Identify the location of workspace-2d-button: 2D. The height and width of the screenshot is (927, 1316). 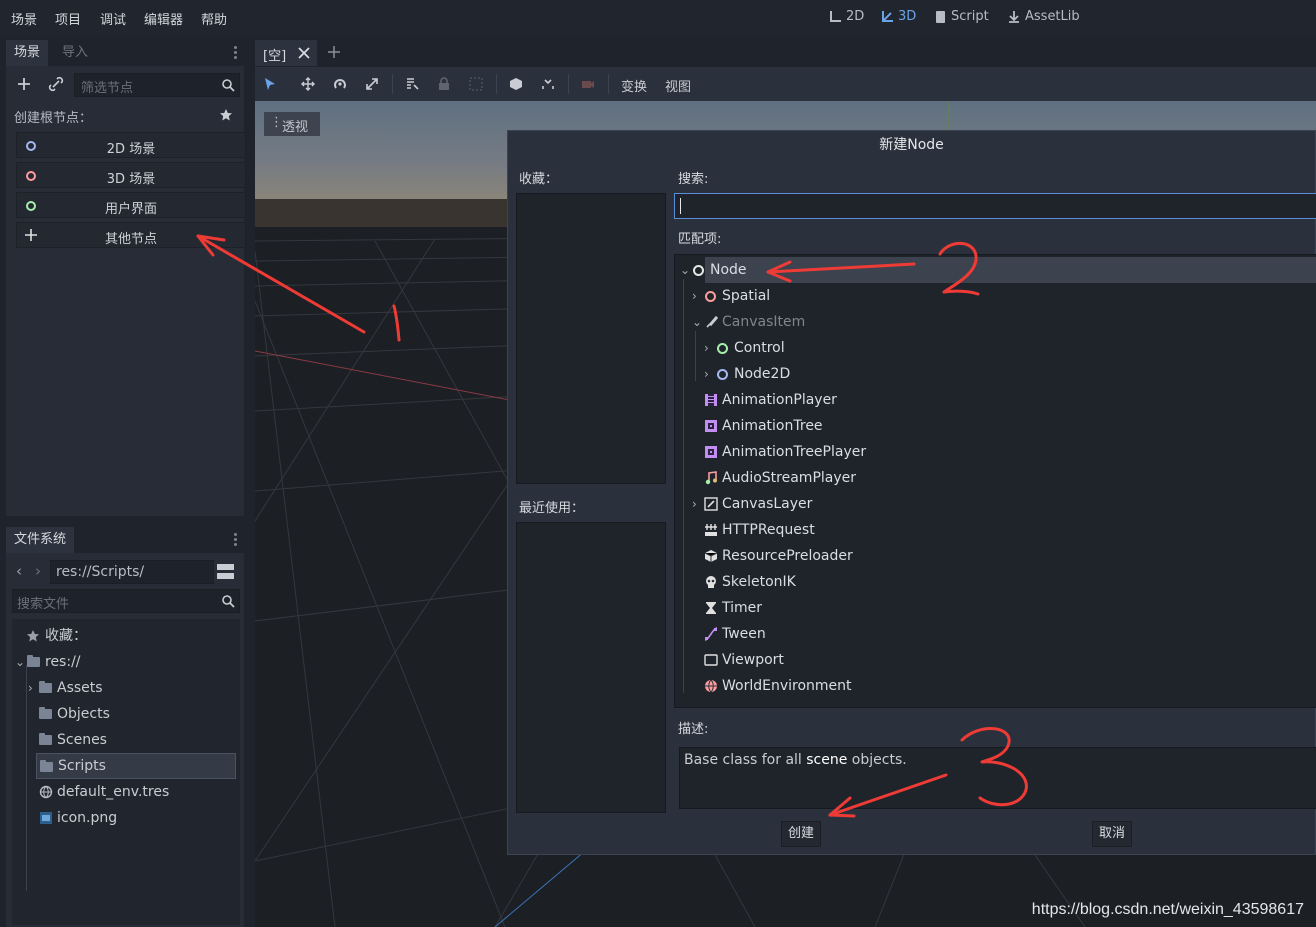
(846, 16).